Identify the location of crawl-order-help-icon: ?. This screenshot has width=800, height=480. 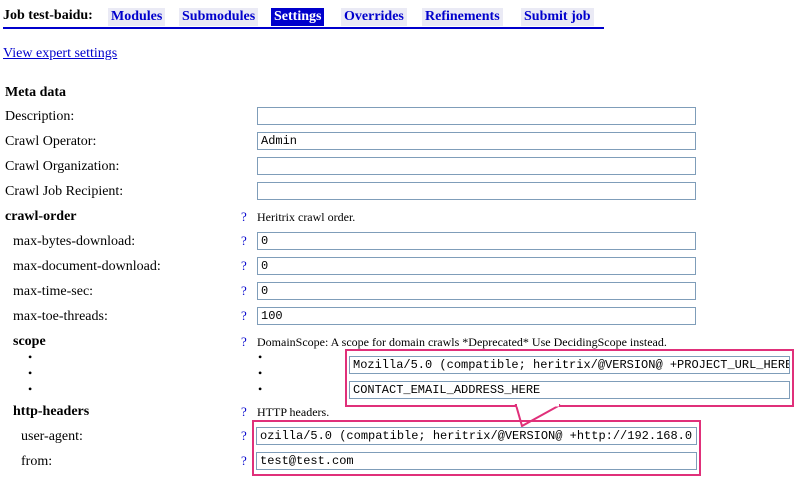
(244, 217).